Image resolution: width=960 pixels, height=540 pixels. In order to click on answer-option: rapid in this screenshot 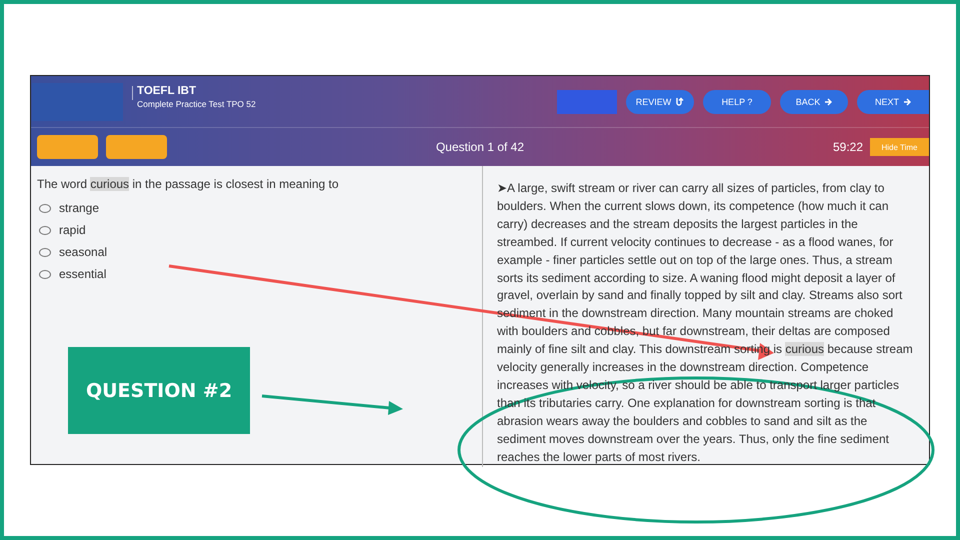, I will do `click(72, 230)`.